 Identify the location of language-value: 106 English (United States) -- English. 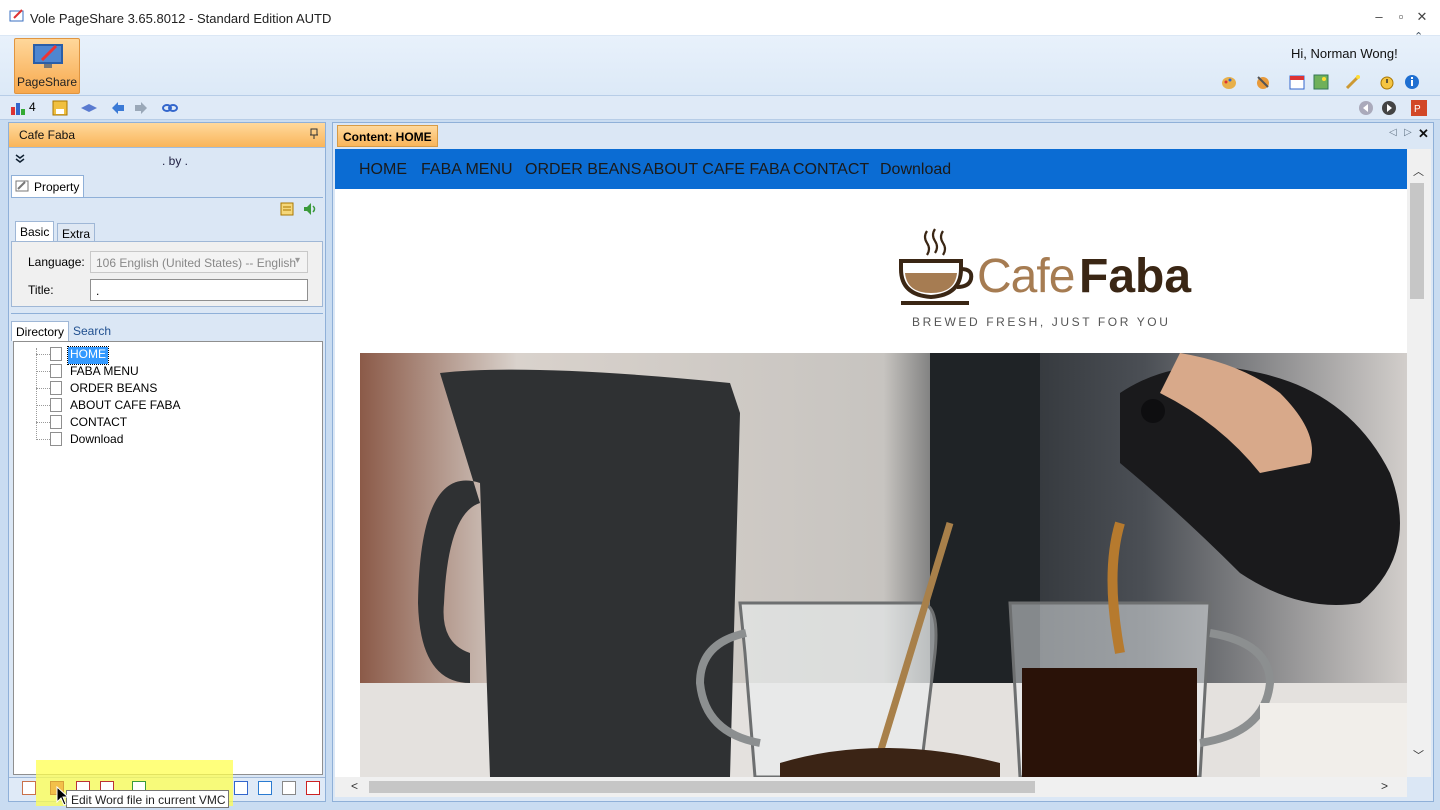
(196, 263).